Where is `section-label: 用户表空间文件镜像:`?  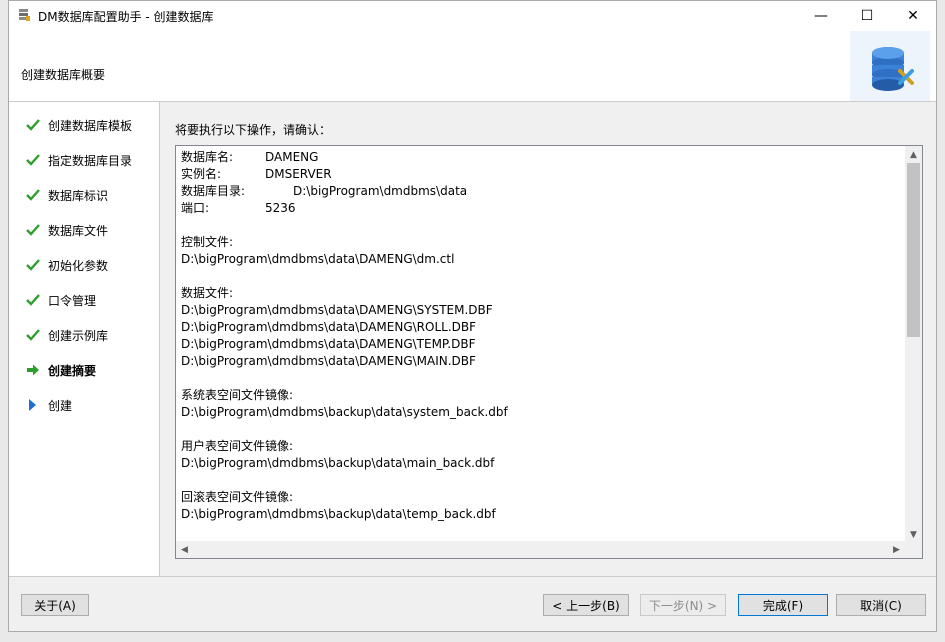
section-label: 用户表空间文件镜像: is located at coordinates (237, 446).